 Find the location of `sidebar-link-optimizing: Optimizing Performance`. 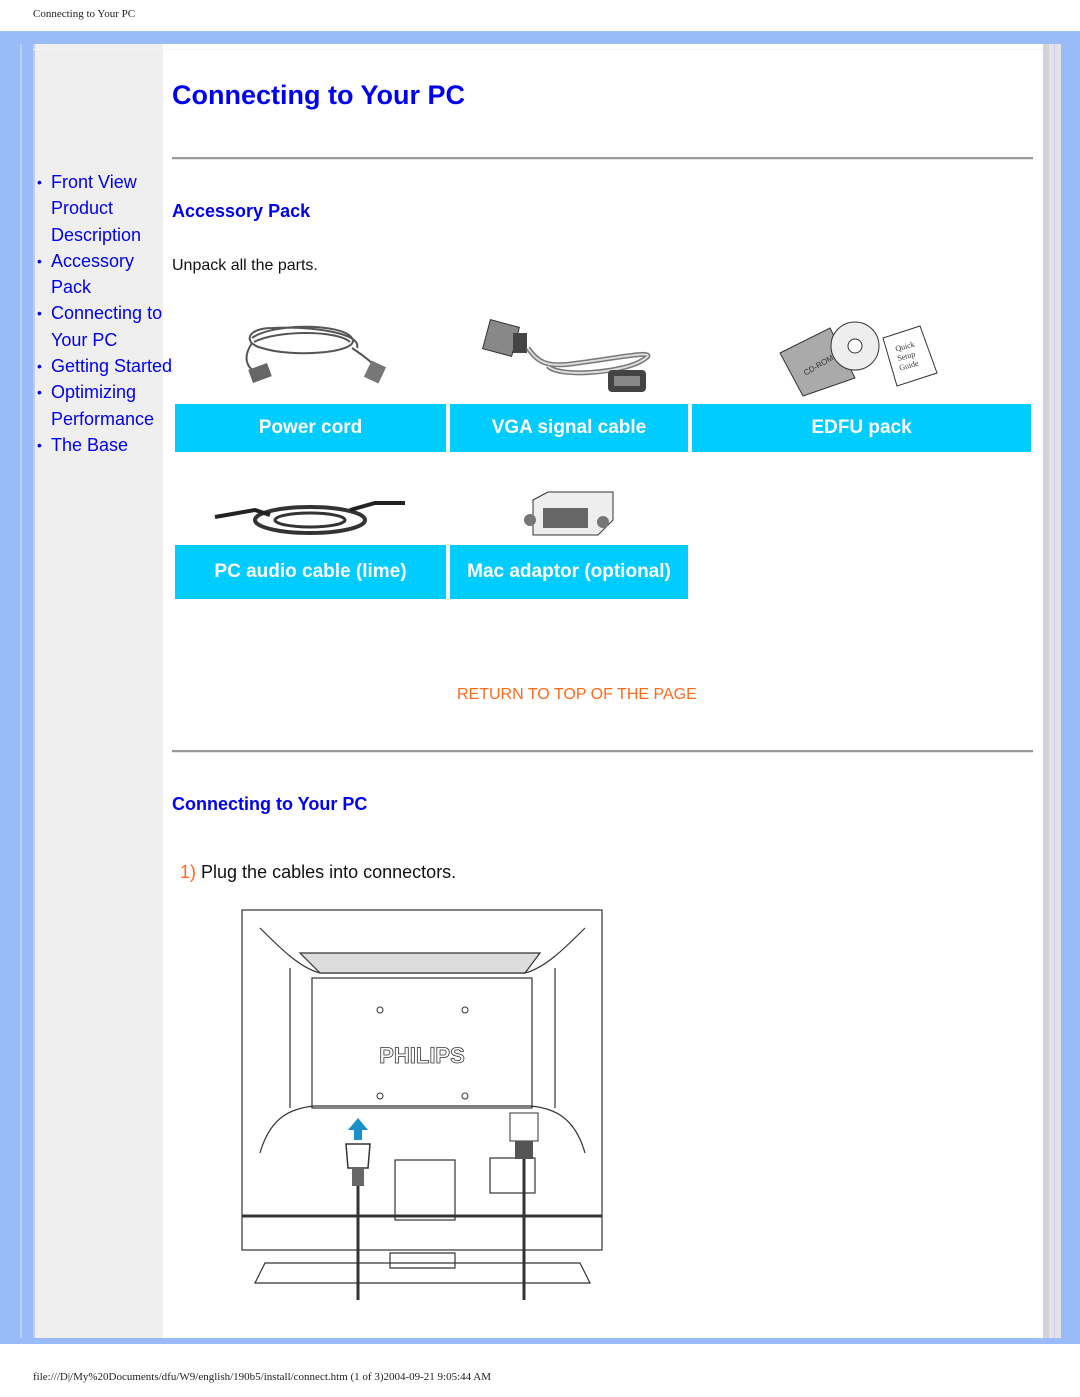

sidebar-link-optimizing: Optimizing Performance is located at coordinates (102, 405).